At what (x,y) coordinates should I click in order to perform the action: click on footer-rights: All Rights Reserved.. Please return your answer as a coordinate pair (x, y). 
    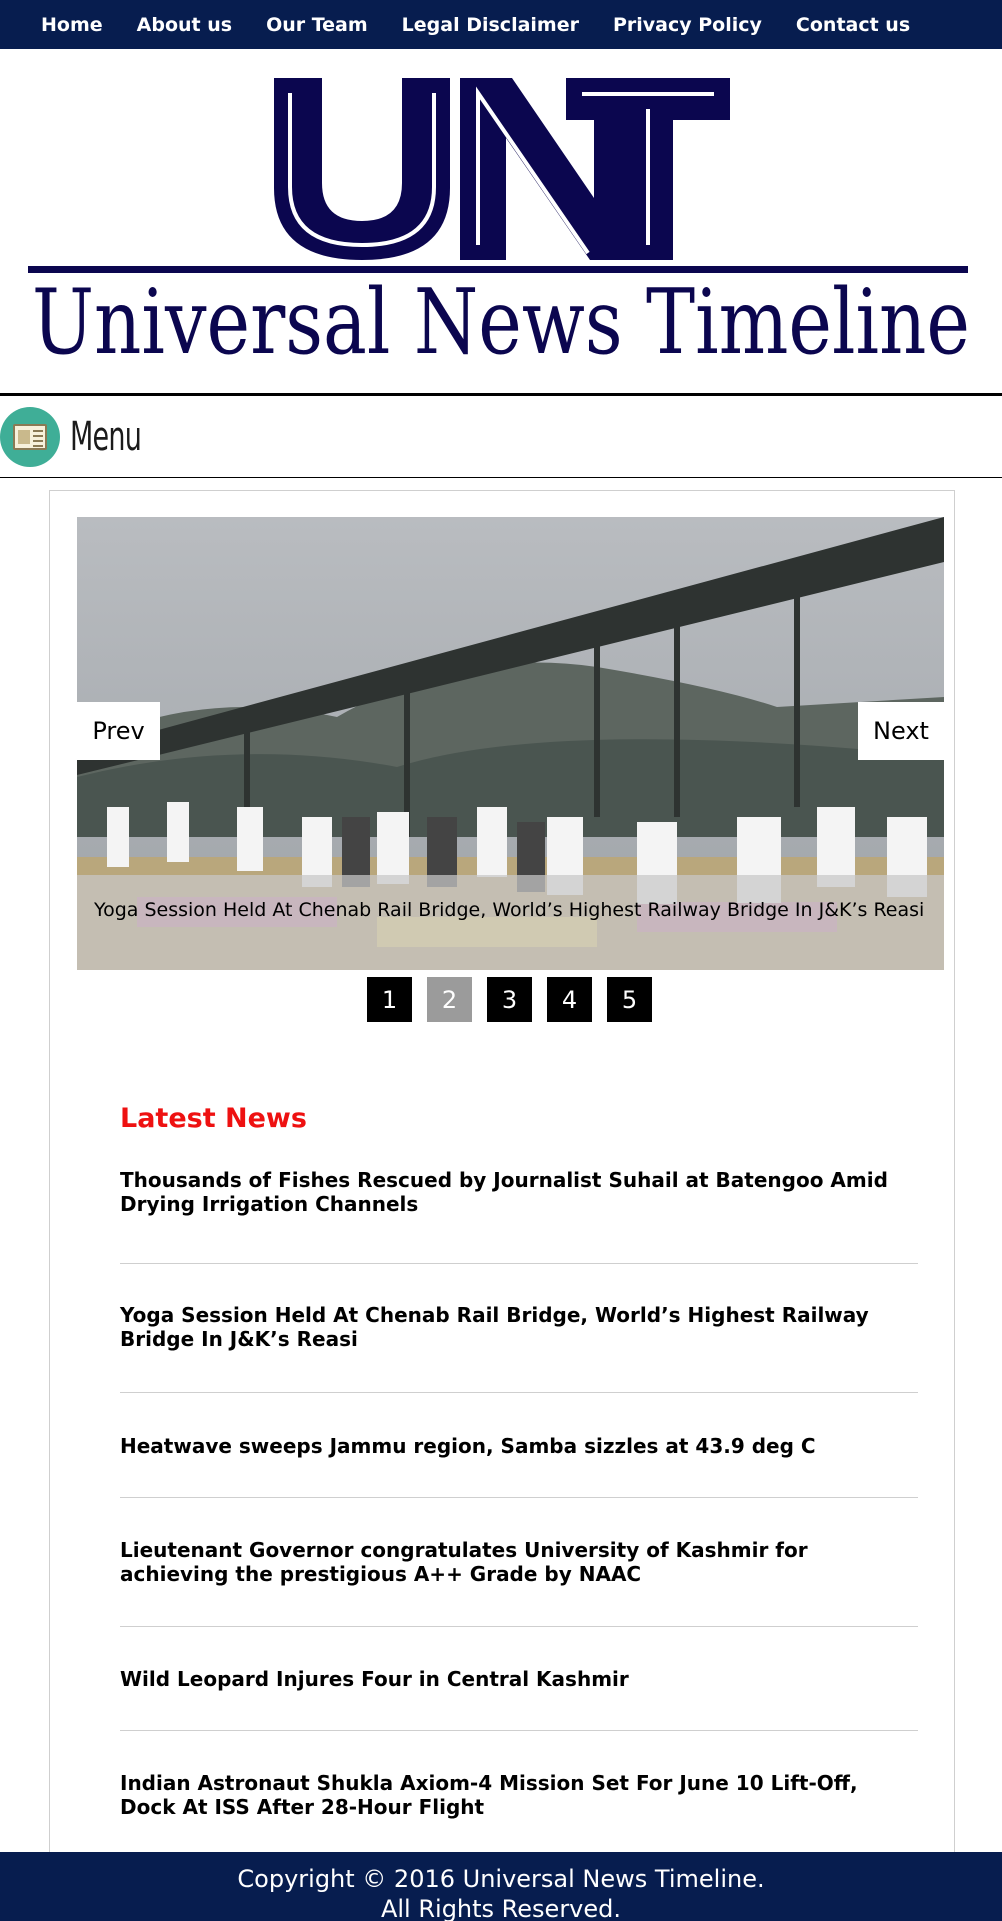
    Looking at the image, I should click on (501, 1908).